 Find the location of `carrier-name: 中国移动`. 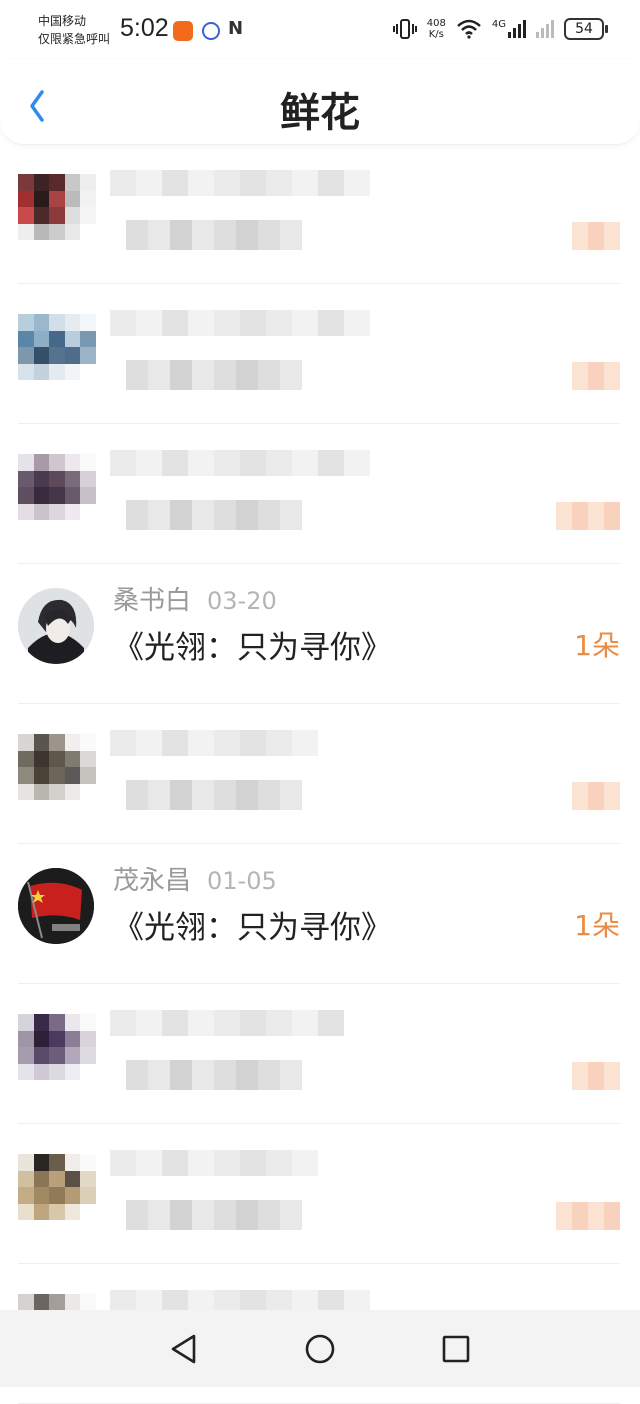

carrier-name: 中国移动 is located at coordinates (62, 21).